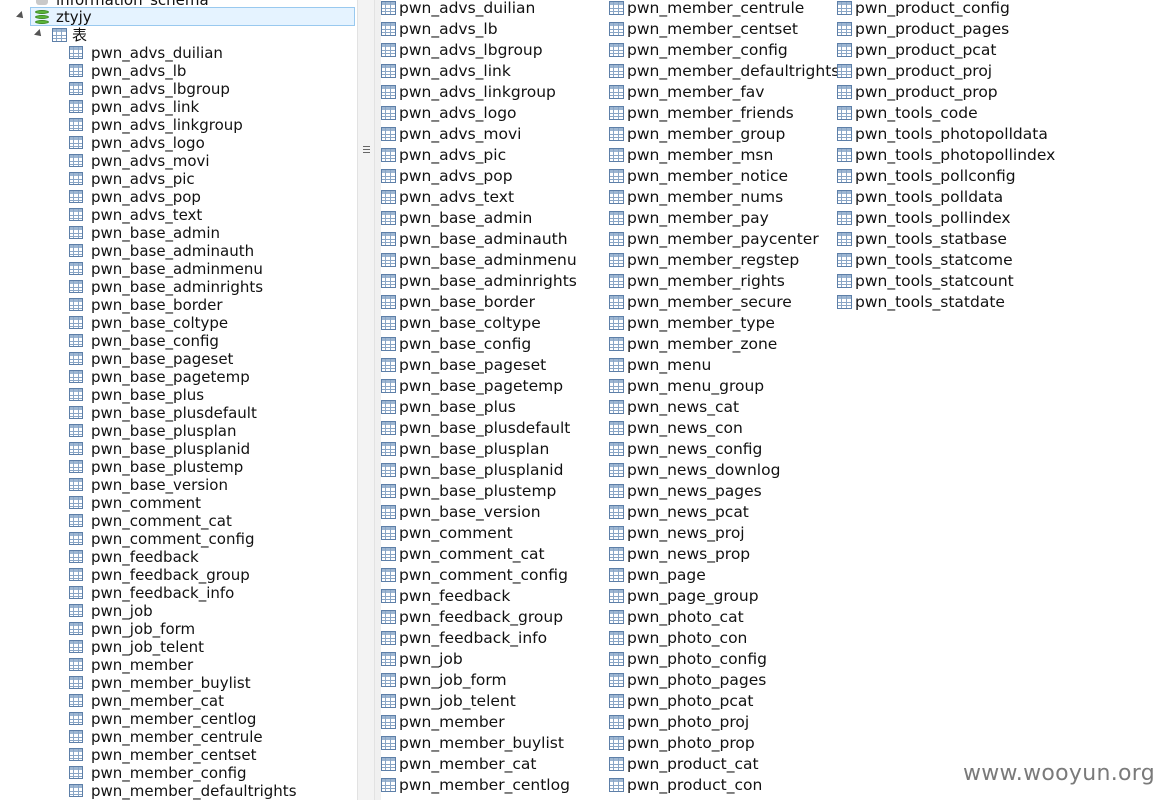  I want to click on tree-node-ztyjy: ztyjy, so click(178, 17).